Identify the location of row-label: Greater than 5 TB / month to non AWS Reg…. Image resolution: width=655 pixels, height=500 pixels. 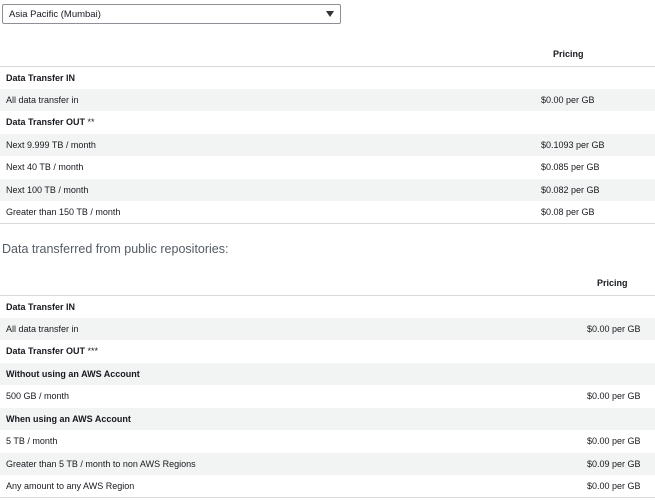
(101, 463).